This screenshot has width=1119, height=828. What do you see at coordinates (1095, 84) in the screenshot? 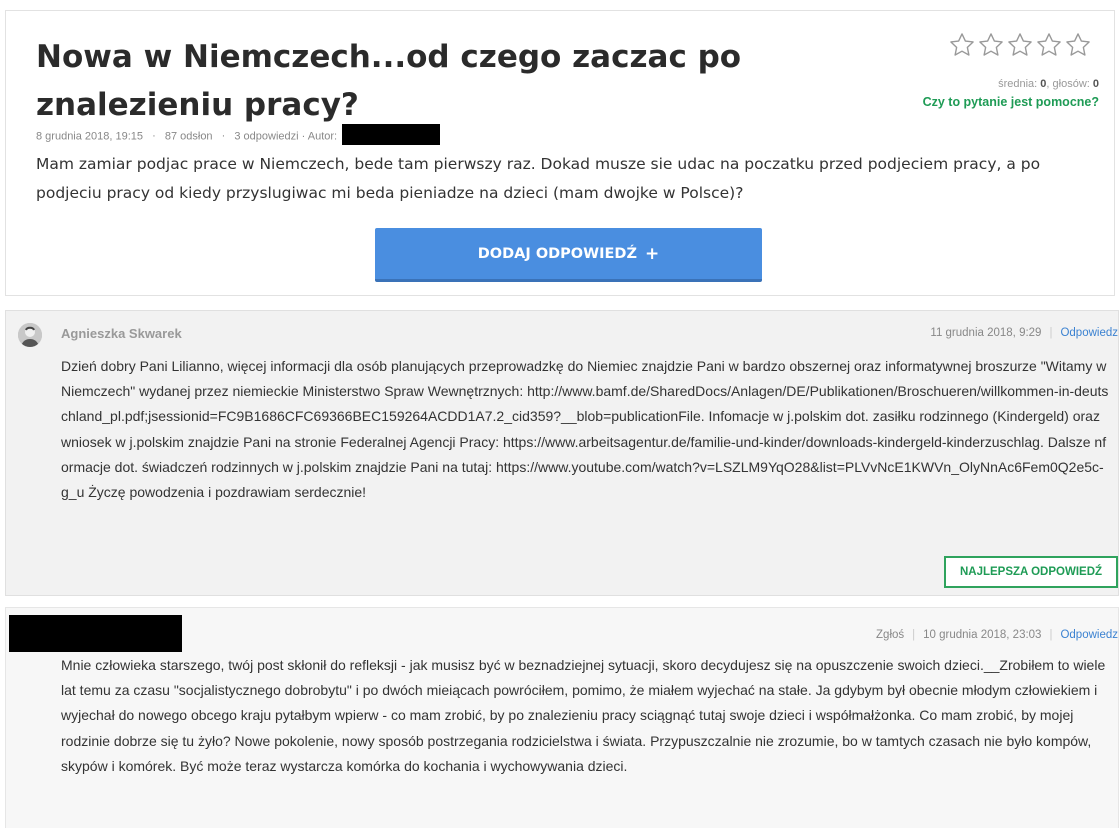
I see `votes-value: 0` at bounding box center [1095, 84].